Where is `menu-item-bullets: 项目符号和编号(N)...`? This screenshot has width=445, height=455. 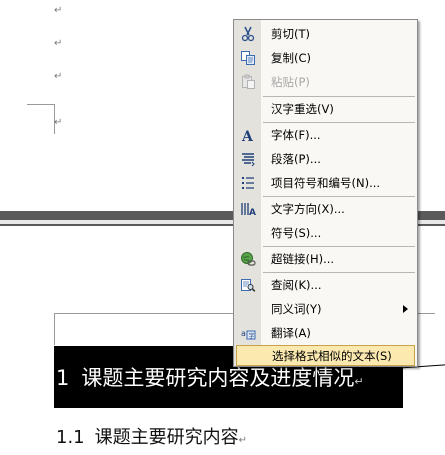 menu-item-bullets: 项目符号和编号(N)... is located at coordinates (325, 183).